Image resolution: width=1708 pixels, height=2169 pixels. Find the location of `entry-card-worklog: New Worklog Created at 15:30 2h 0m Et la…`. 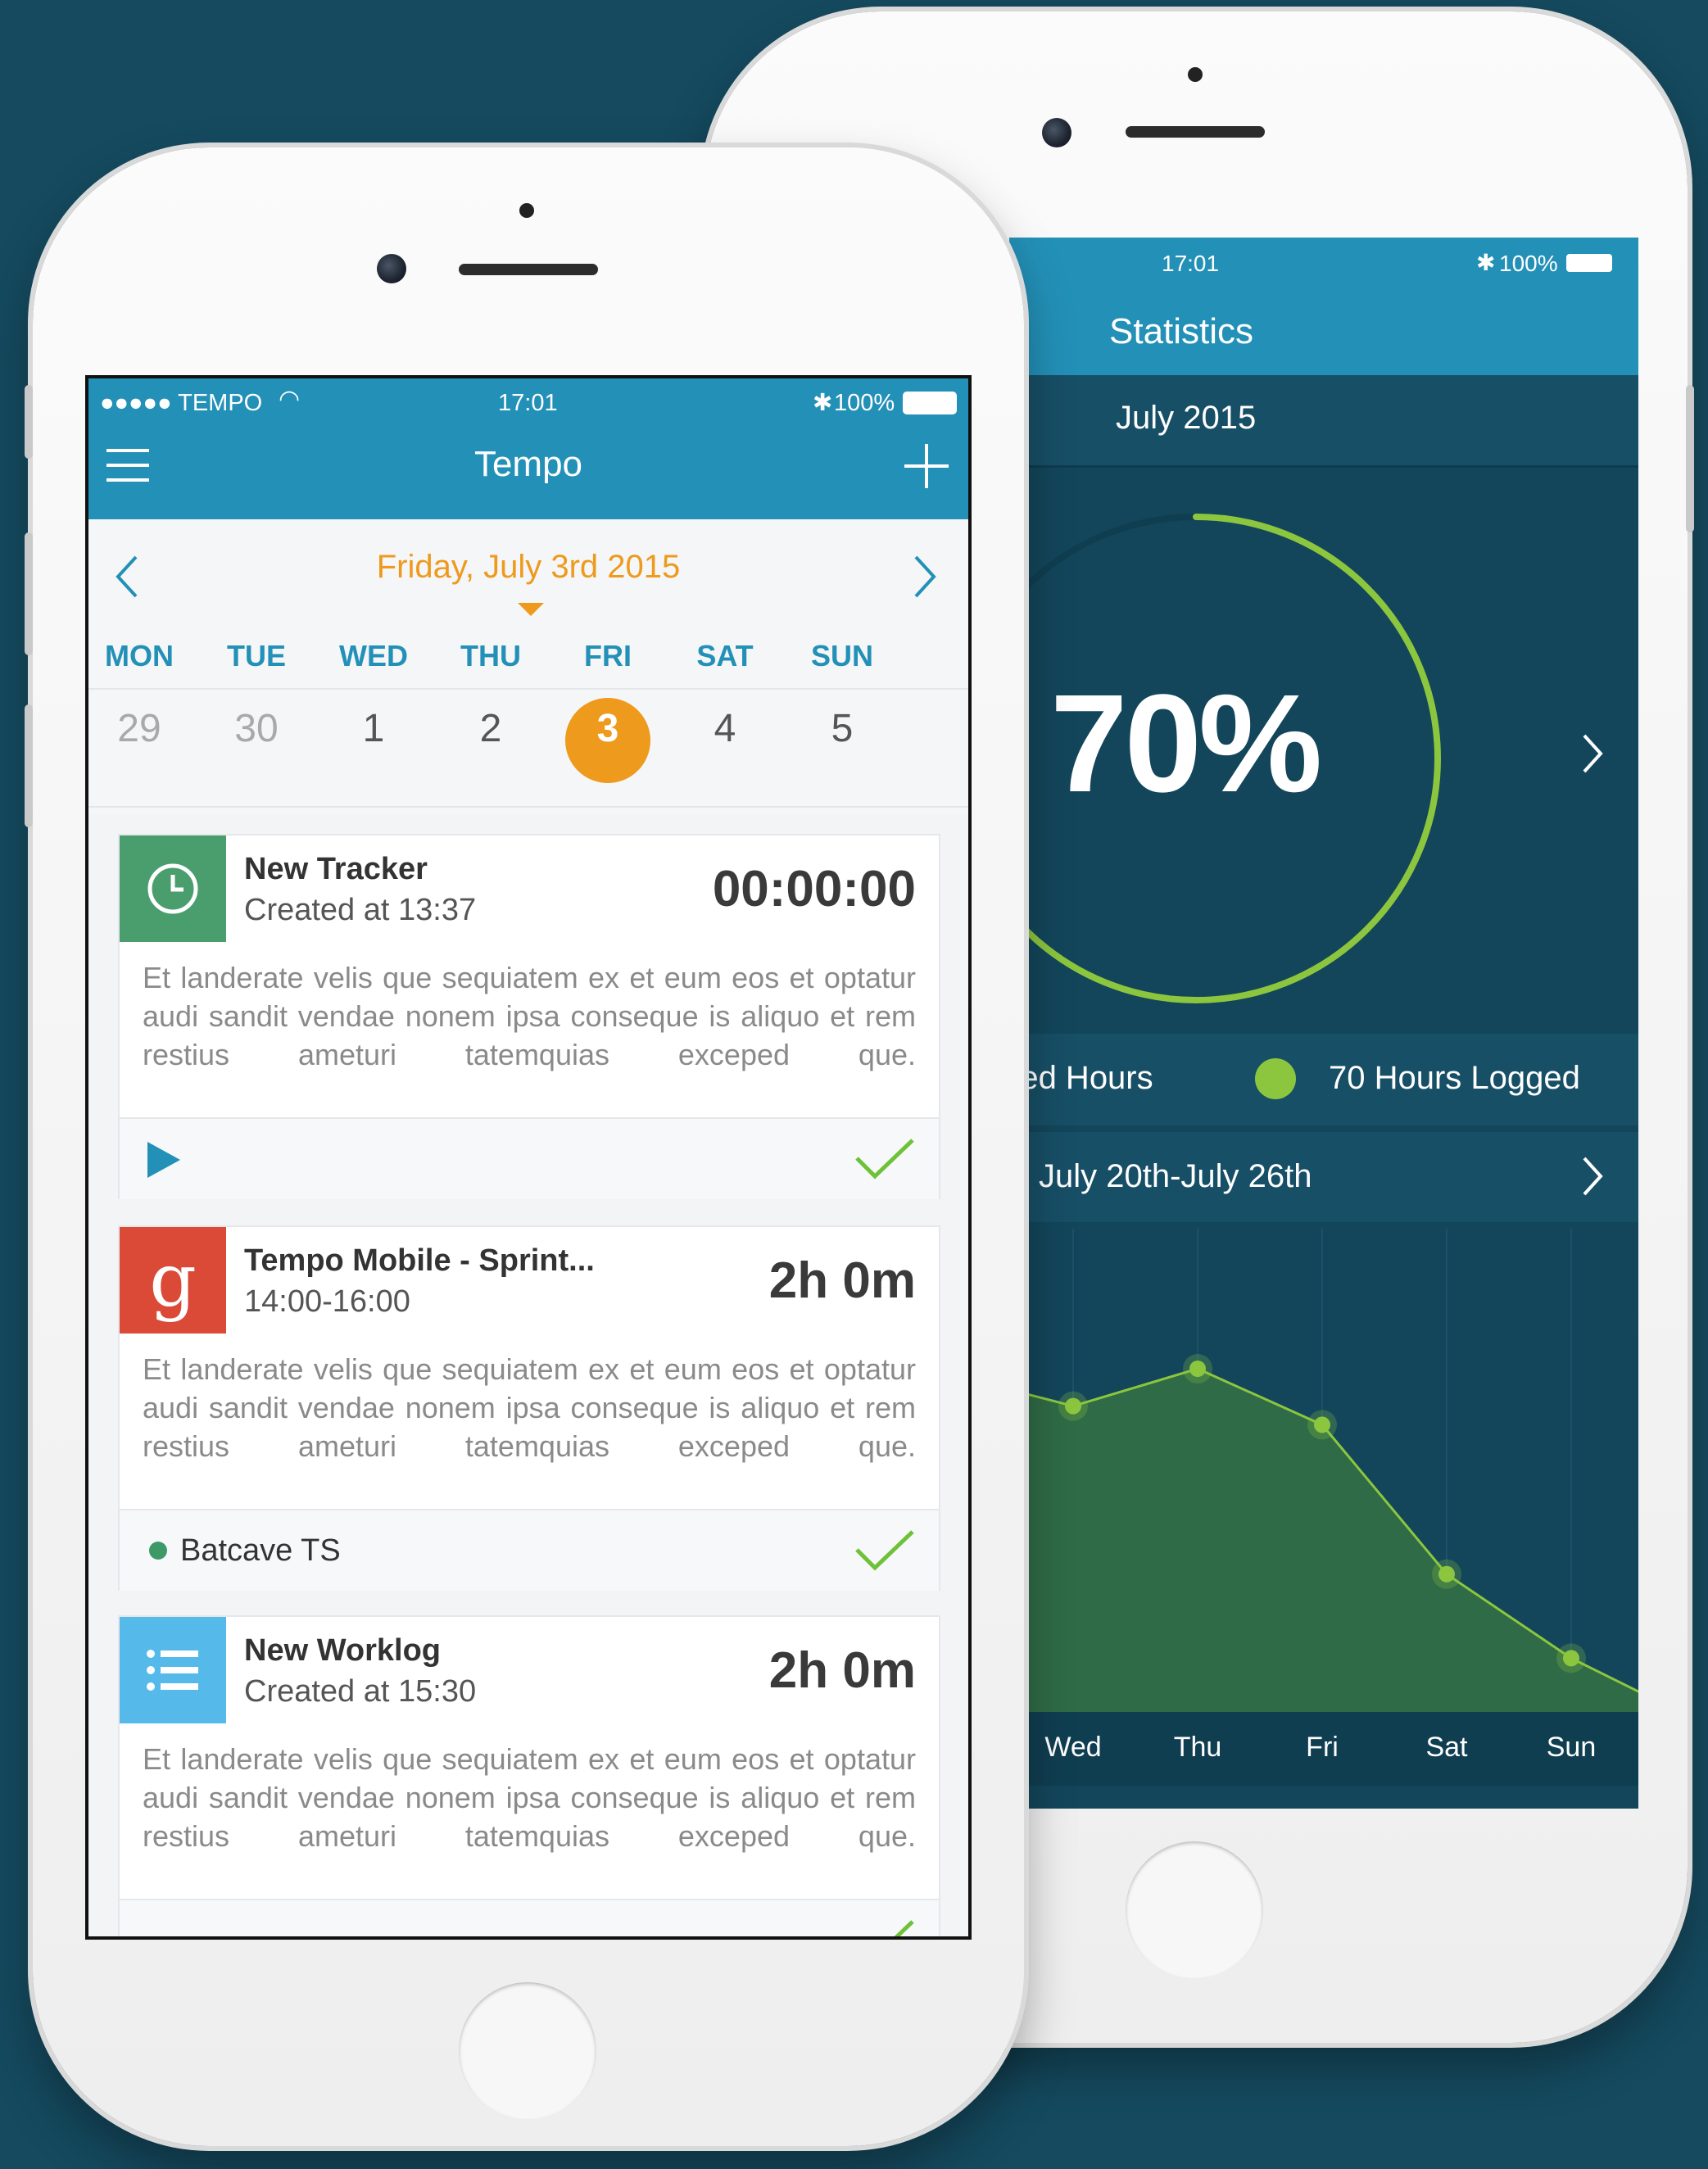

entry-card-worklog: New Worklog Created at 15:30 2h 0m Et la… is located at coordinates (529, 1777).